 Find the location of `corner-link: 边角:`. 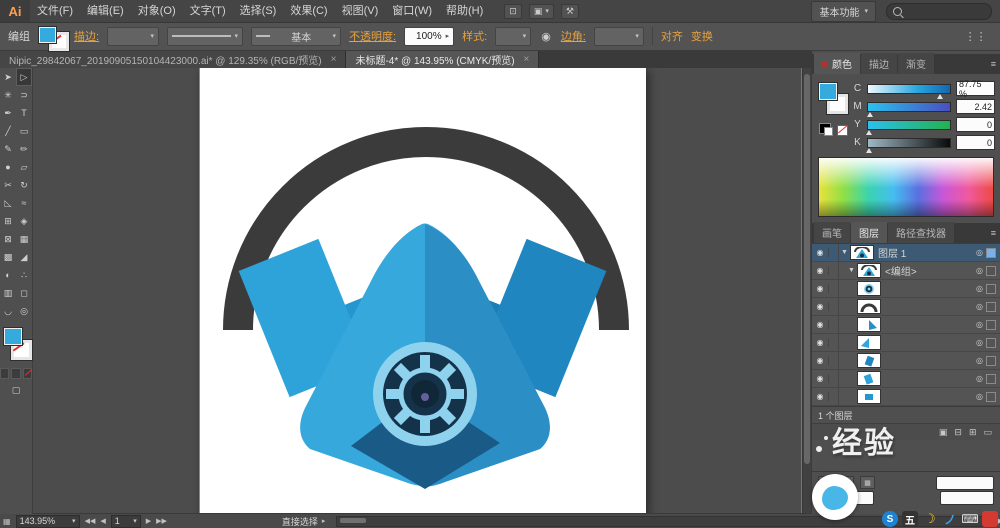

corner-link: 边角: is located at coordinates (573, 36).